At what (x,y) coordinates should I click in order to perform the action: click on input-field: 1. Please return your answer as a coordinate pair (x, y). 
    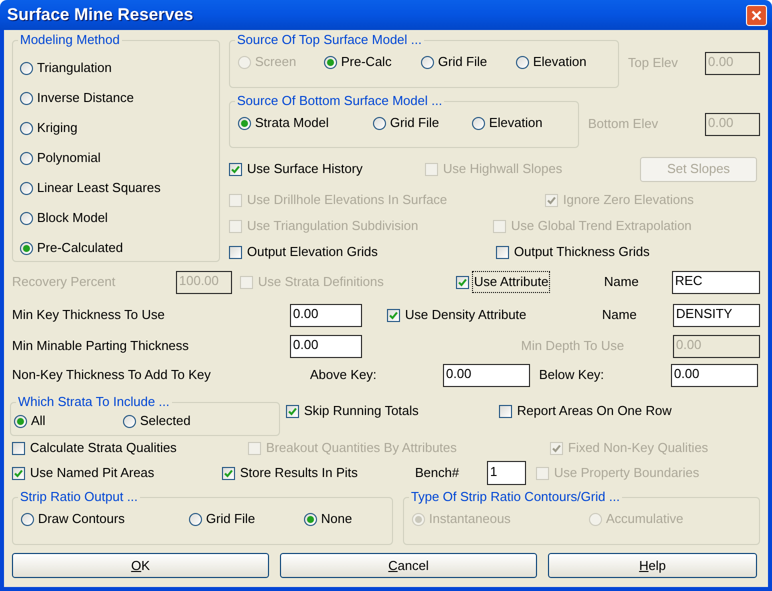
    Looking at the image, I should click on (506, 473).